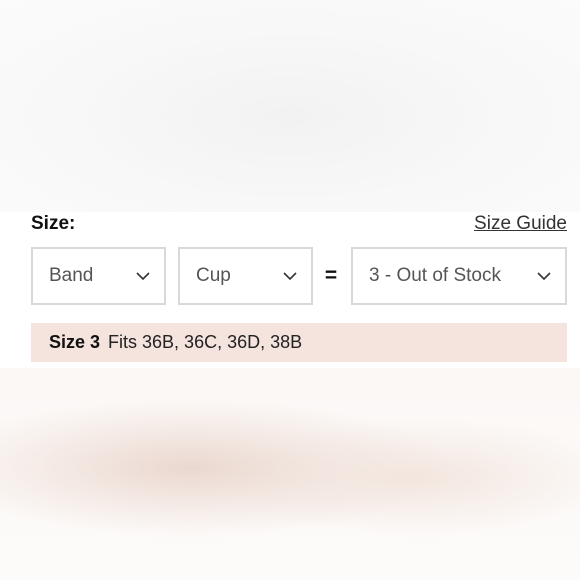 The width and height of the screenshot is (580, 580). I want to click on size-fit-banner: Size 3 Fits 36B, 36C, 36D, 38B, so click(299, 342).